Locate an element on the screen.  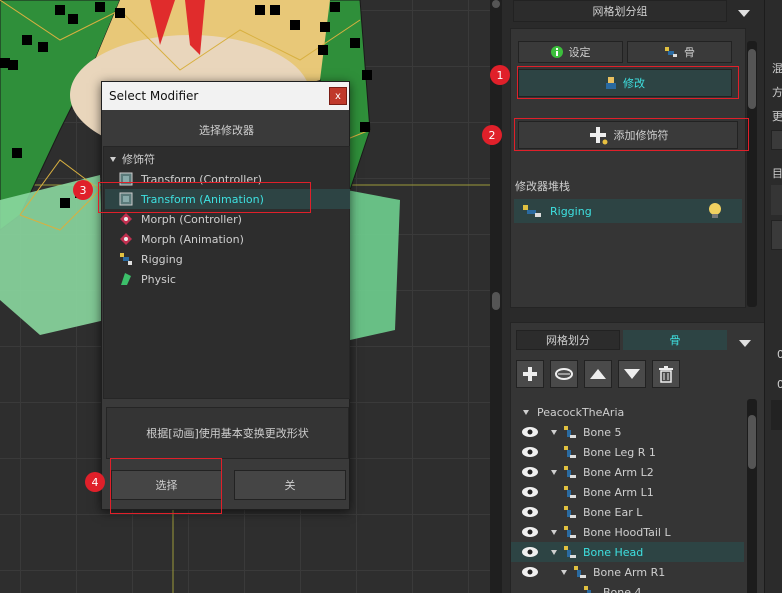
mesh-group-dropdown: 网格划分组 is located at coordinates (620, 11).